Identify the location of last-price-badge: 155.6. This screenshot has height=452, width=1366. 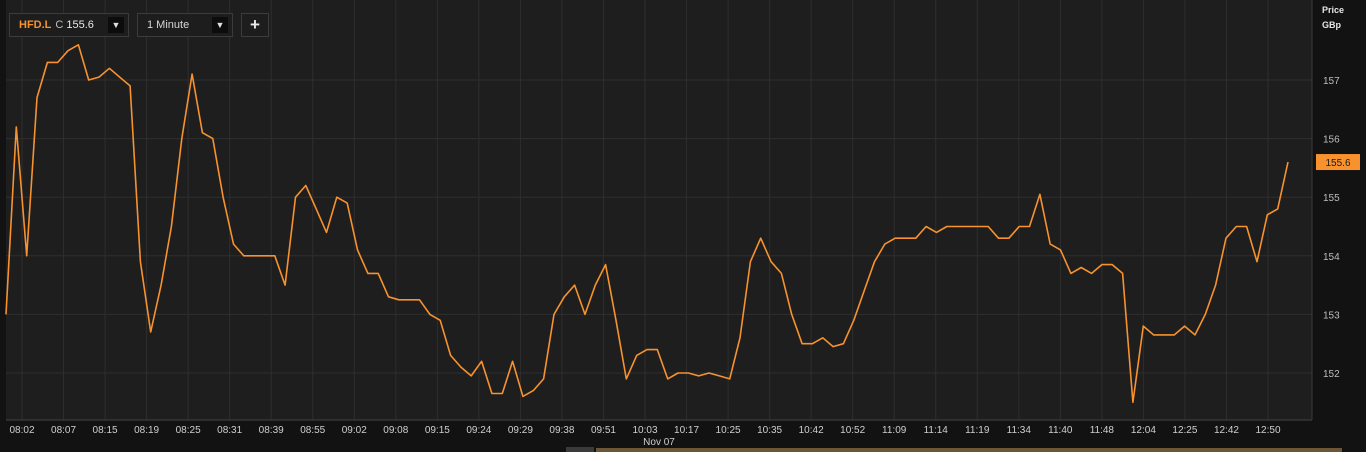
(1338, 162).